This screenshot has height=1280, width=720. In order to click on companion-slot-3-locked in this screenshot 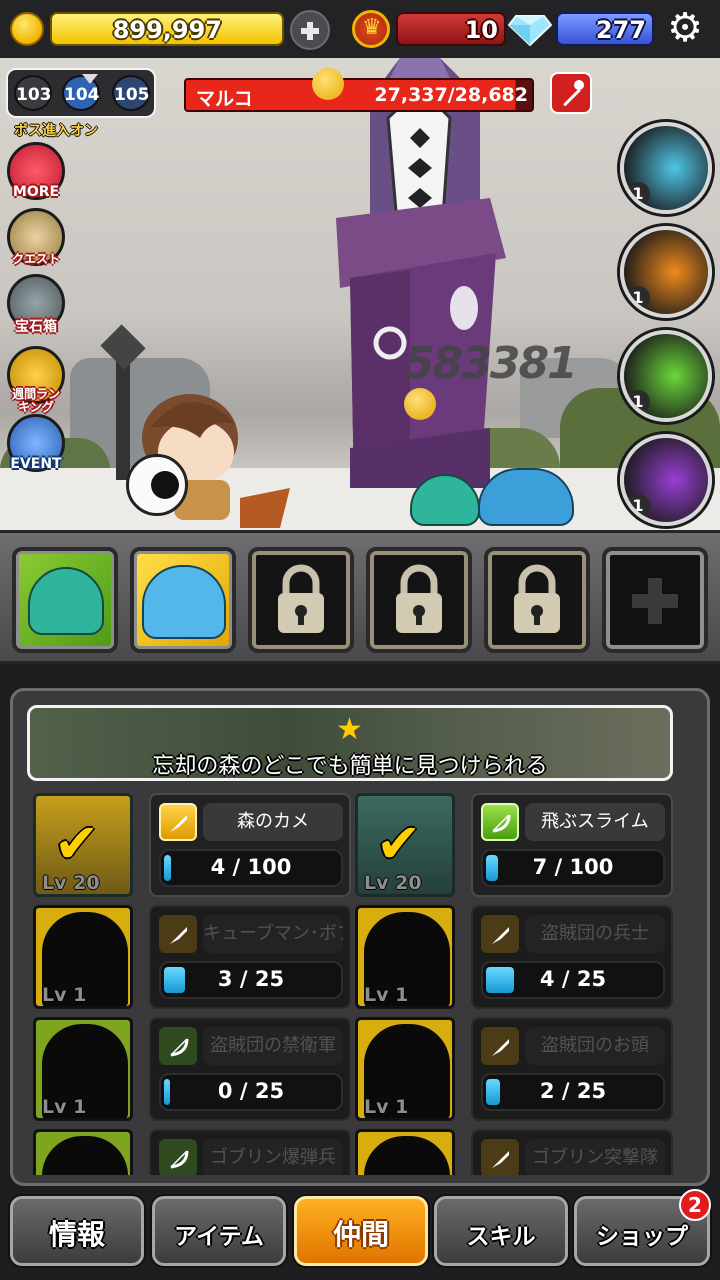, I will do `click(301, 600)`.